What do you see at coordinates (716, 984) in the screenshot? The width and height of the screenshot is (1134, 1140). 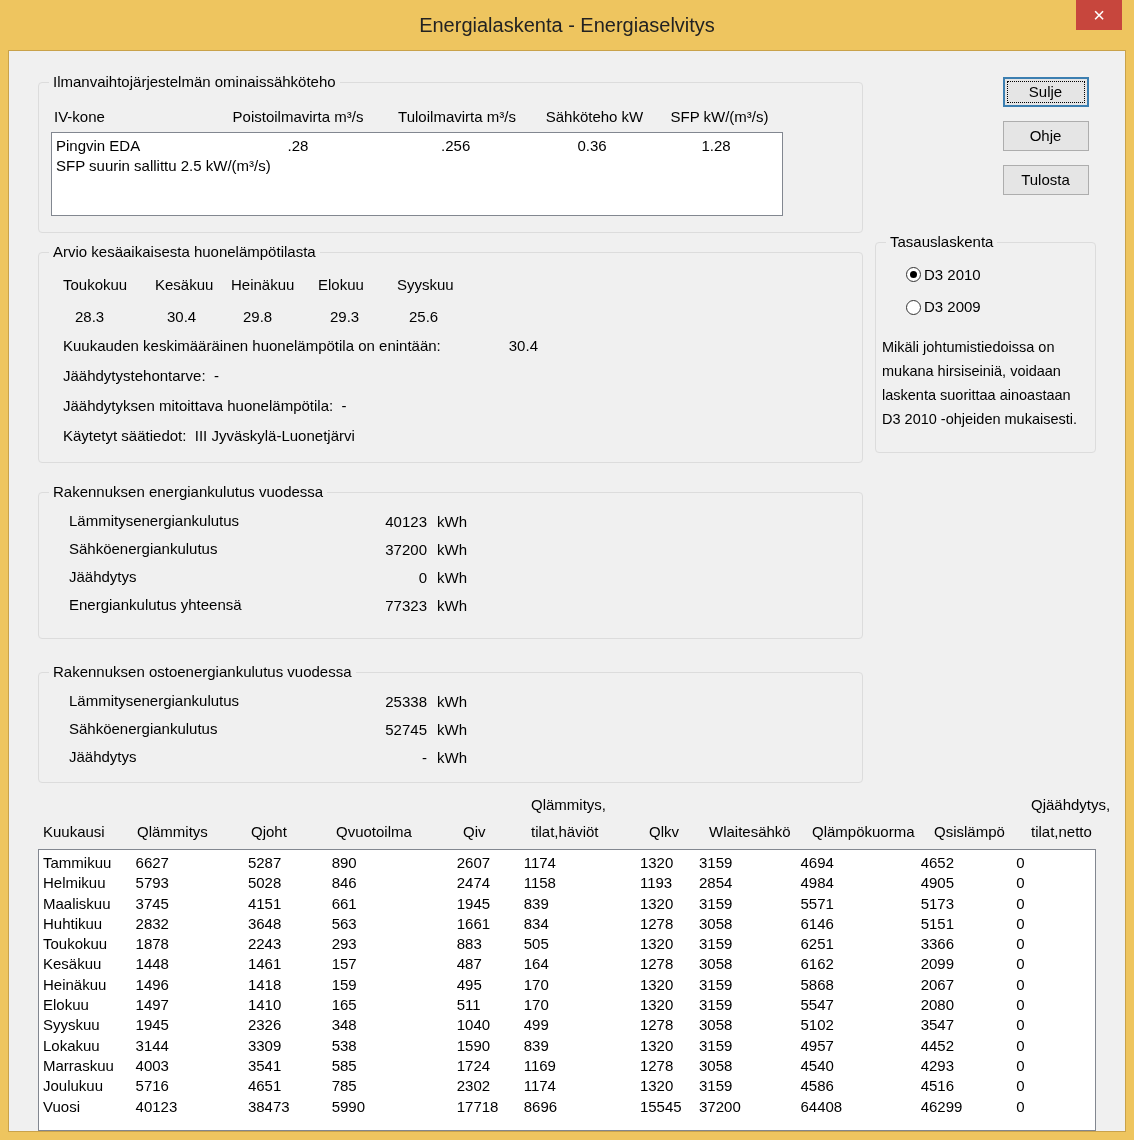 I see `table-cell-text: 3159` at bounding box center [716, 984].